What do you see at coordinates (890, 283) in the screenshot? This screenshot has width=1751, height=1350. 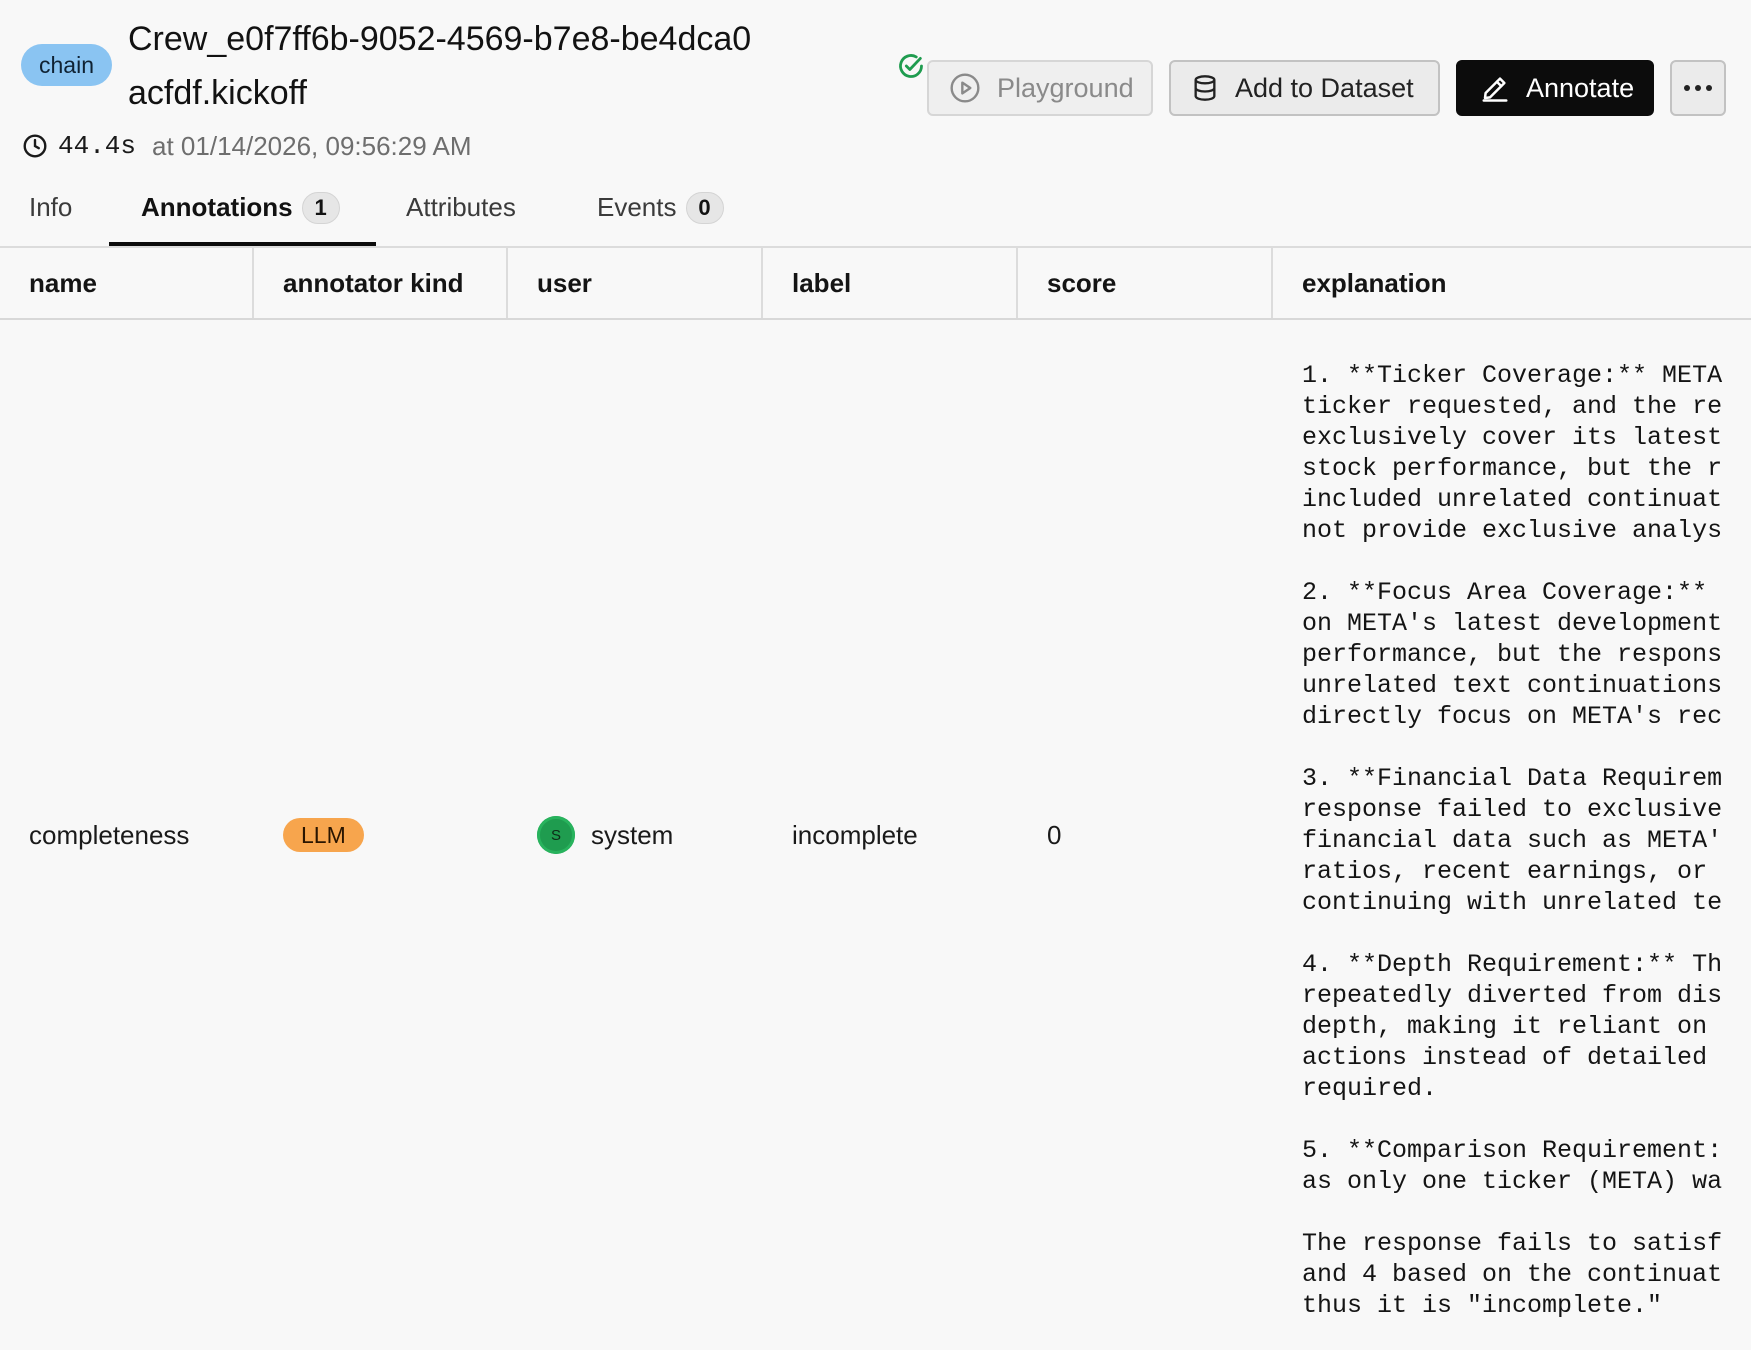 I see `column-header-label: label` at bounding box center [890, 283].